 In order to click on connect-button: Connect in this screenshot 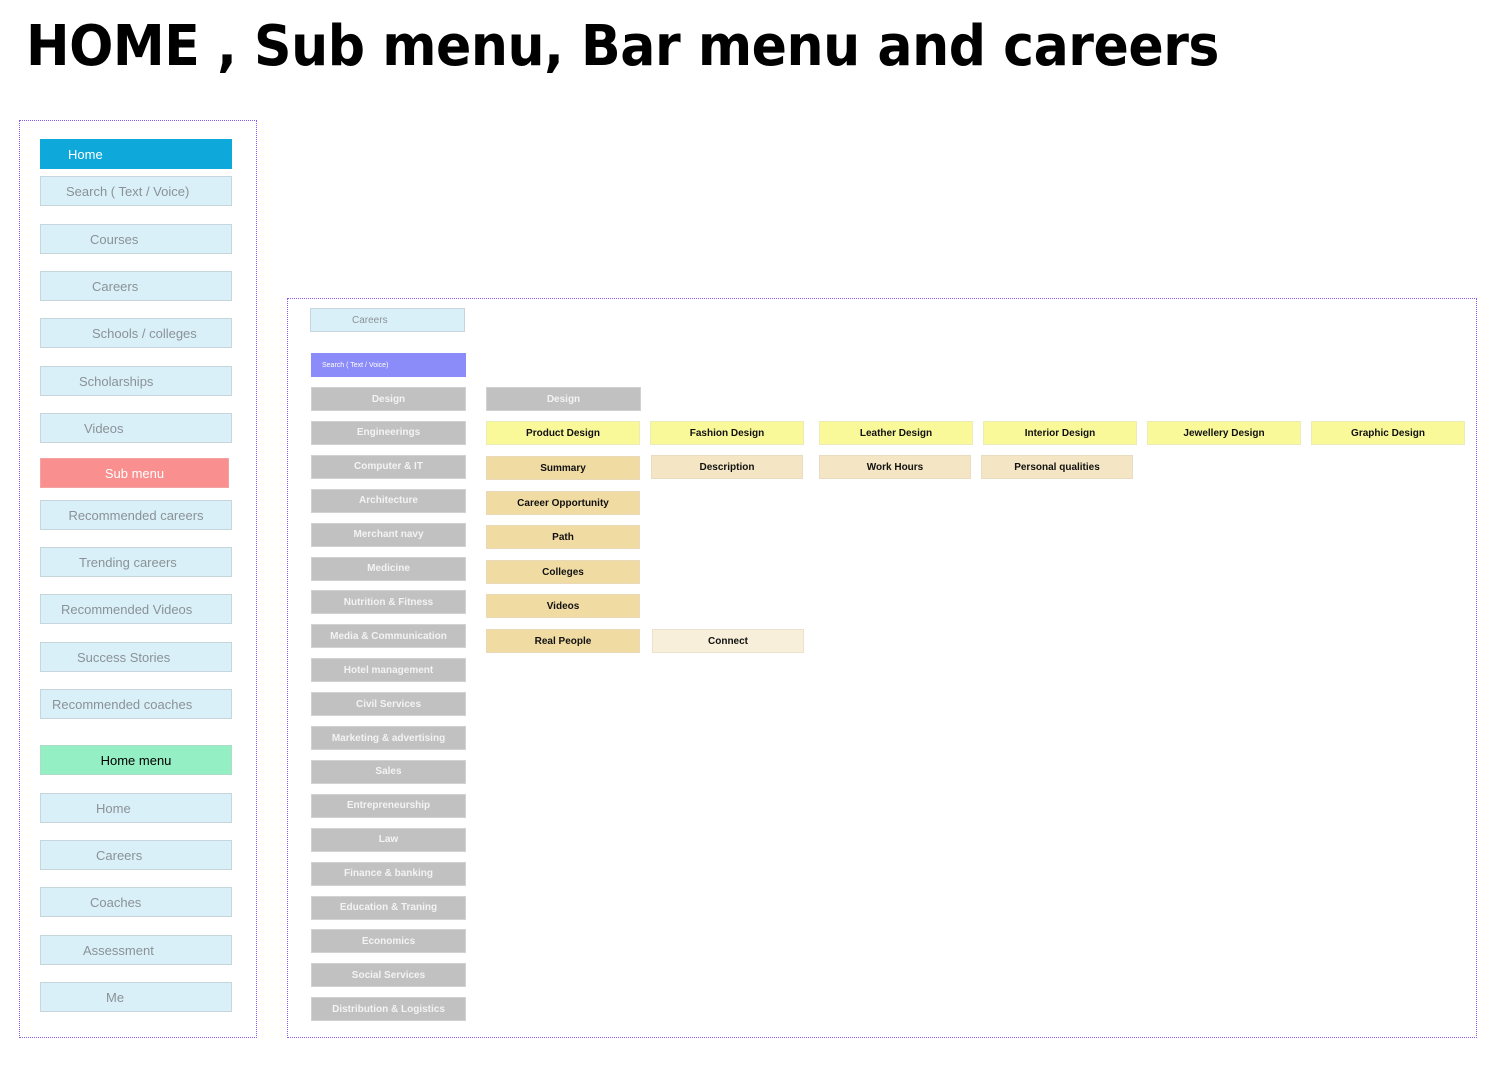, I will do `click(728, 641)`.